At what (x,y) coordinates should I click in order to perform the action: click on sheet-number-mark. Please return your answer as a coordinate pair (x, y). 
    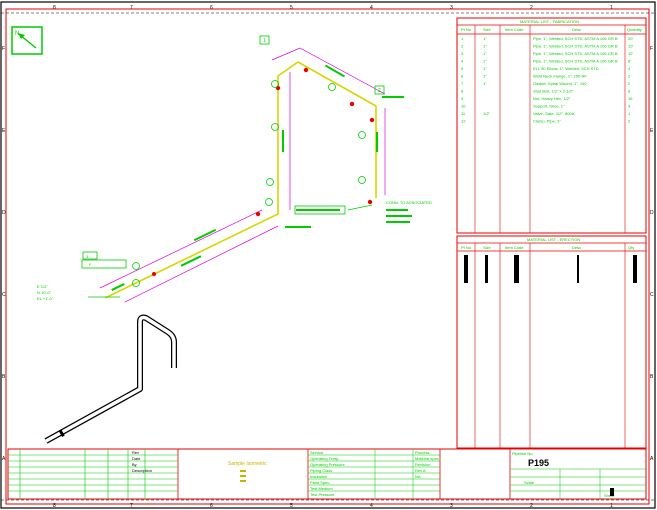
    Looking at the image, I should click on (612, 492).